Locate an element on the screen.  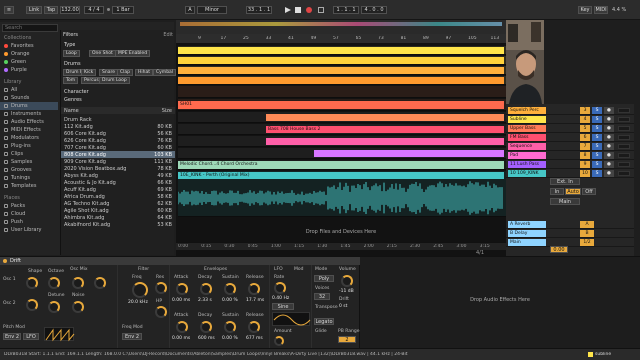
library-item: Instruments is located at coordinates (29, 114).